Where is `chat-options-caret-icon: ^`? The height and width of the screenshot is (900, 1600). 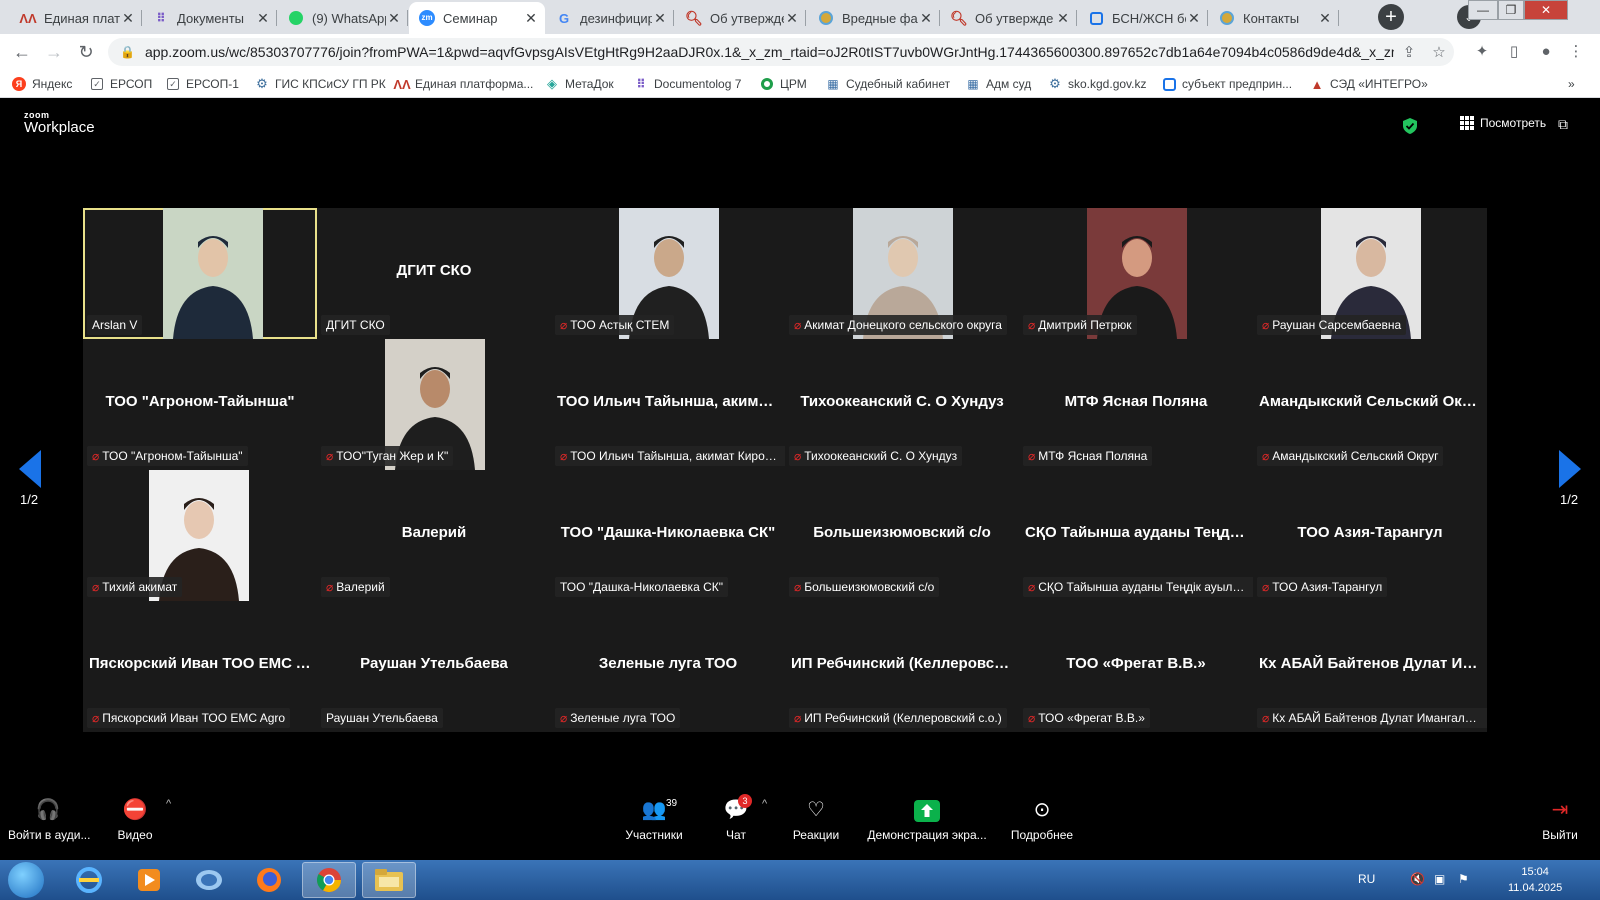 chat-options-caret-icon: ^ is located at coordinates (764, 804).